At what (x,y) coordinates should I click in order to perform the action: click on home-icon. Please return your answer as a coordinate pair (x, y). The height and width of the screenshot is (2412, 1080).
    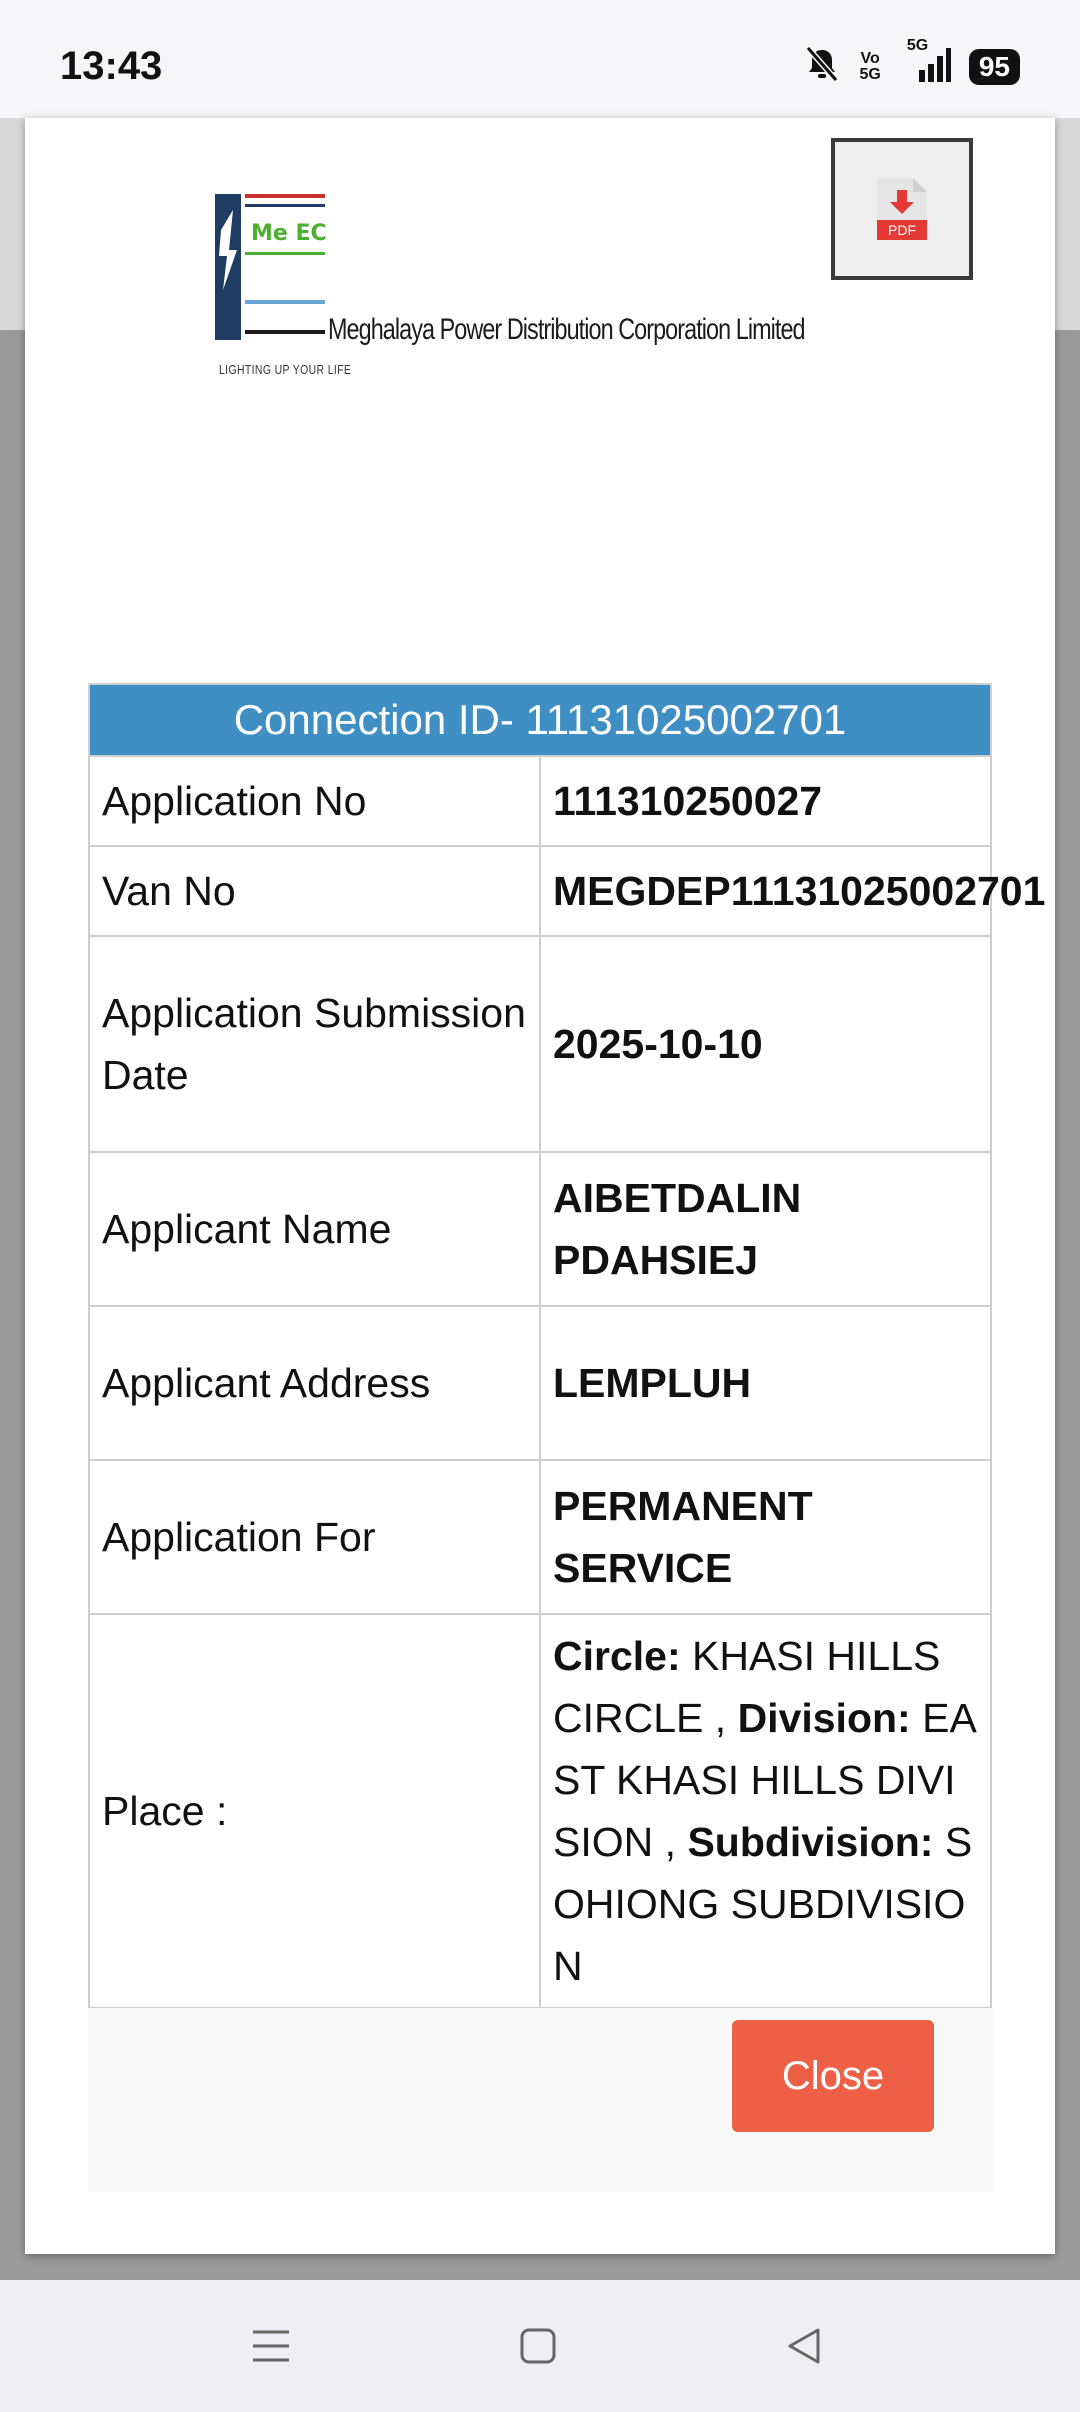
    Looking at the image, I should click on (538, 2346).